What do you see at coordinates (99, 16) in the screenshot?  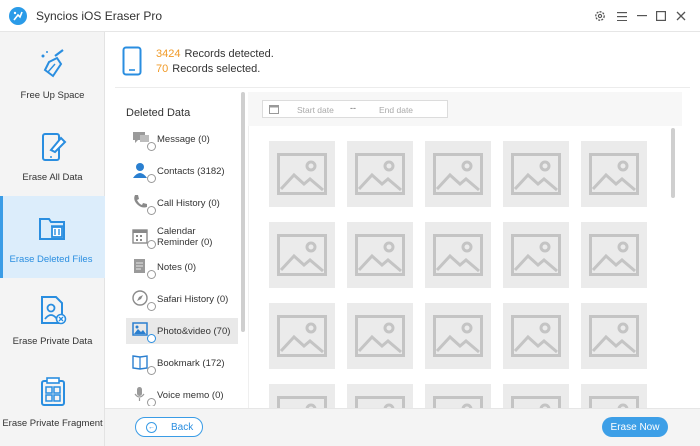 I see `app-title: Syncios iOS Eraser Pro` at bounding box center [99, 16].